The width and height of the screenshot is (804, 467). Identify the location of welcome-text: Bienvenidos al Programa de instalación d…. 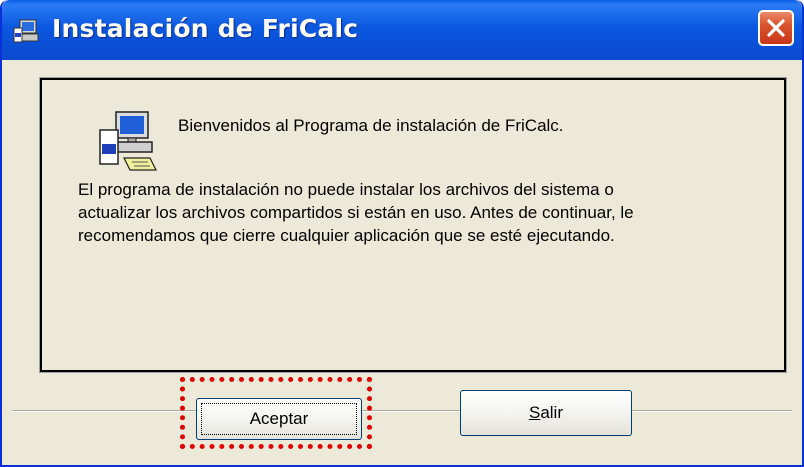
(371, 125).